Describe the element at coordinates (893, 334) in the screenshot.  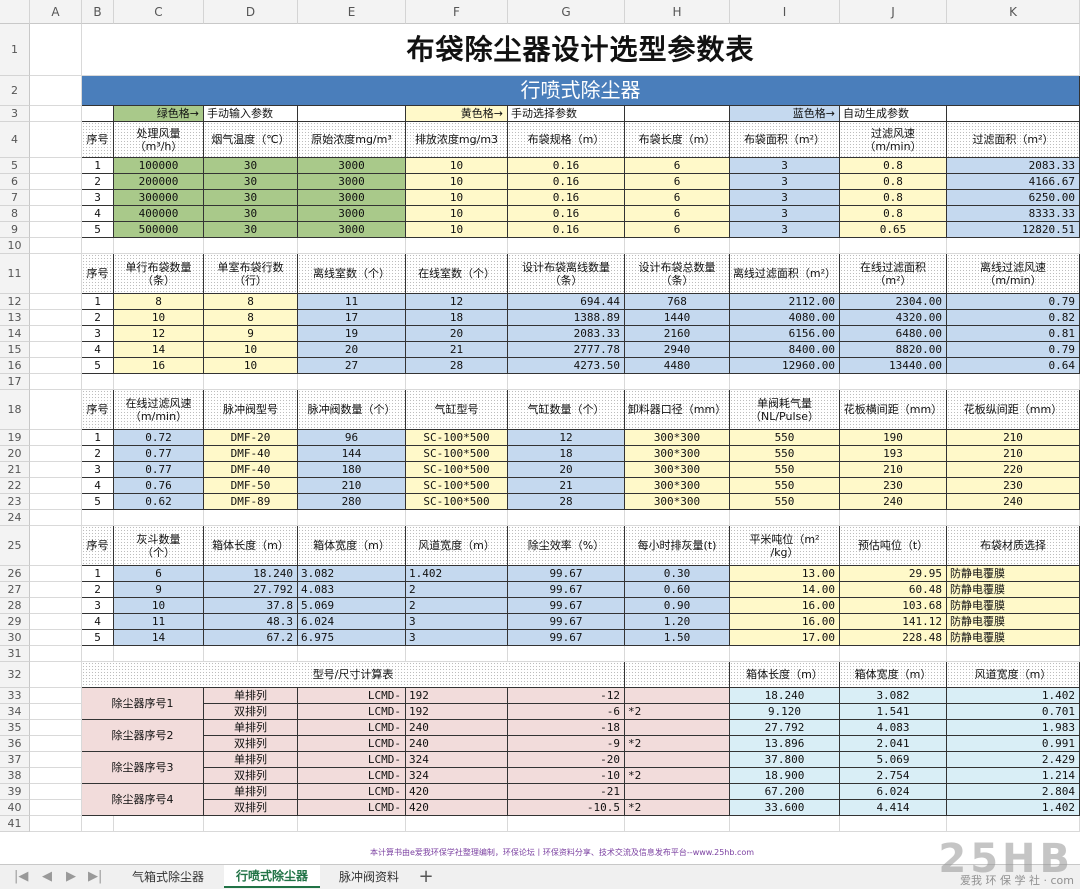
I see `table-cell: 6480.00` at that location.